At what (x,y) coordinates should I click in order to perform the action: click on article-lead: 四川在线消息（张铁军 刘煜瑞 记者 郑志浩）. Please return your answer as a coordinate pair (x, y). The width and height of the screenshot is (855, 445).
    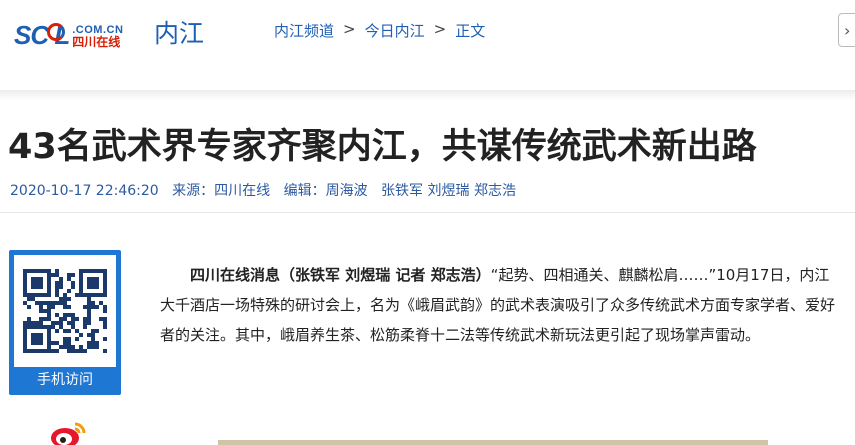
    Looking at the image, I should click on (340, 275).